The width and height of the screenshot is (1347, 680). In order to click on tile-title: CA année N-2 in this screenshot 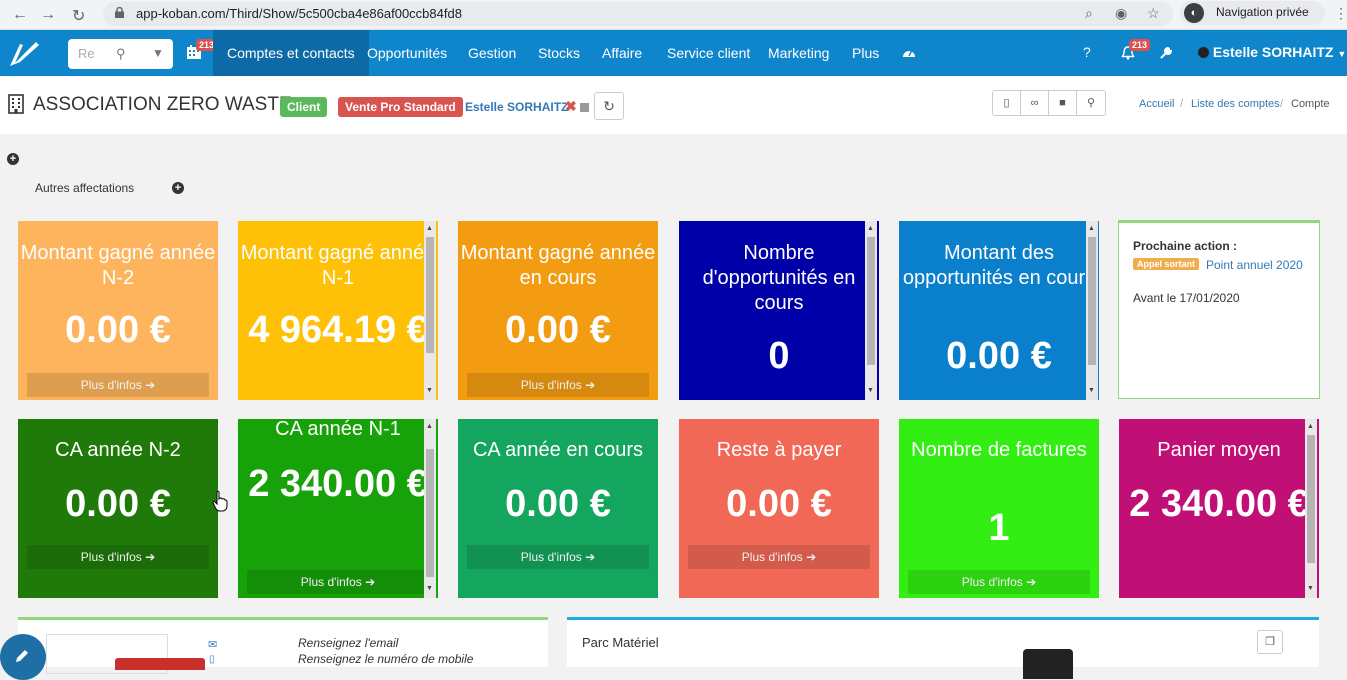, I will do `click(118, 450)`.